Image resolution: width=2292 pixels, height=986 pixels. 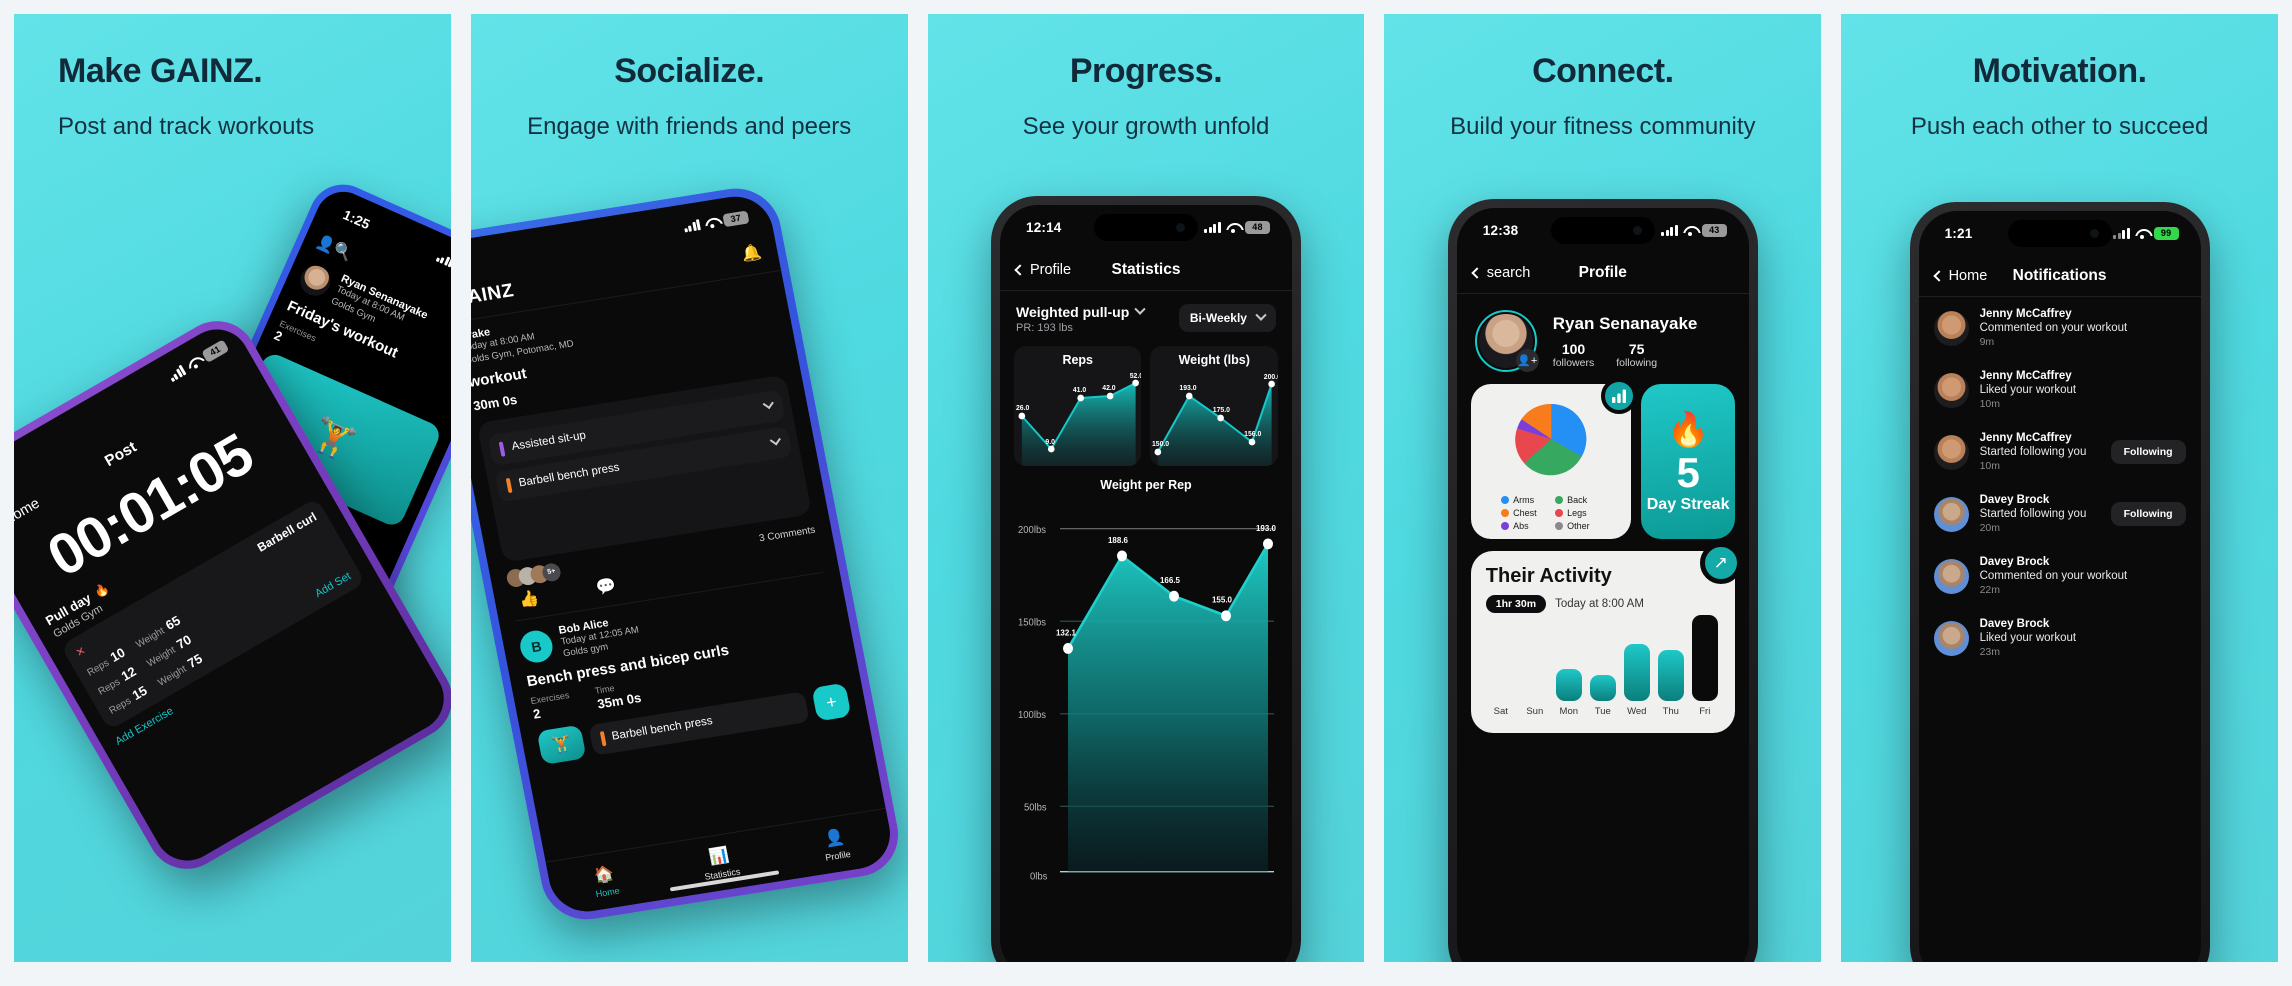 I want to click on y-axis-tick: 100lbs, so click(x=1032, y=715).